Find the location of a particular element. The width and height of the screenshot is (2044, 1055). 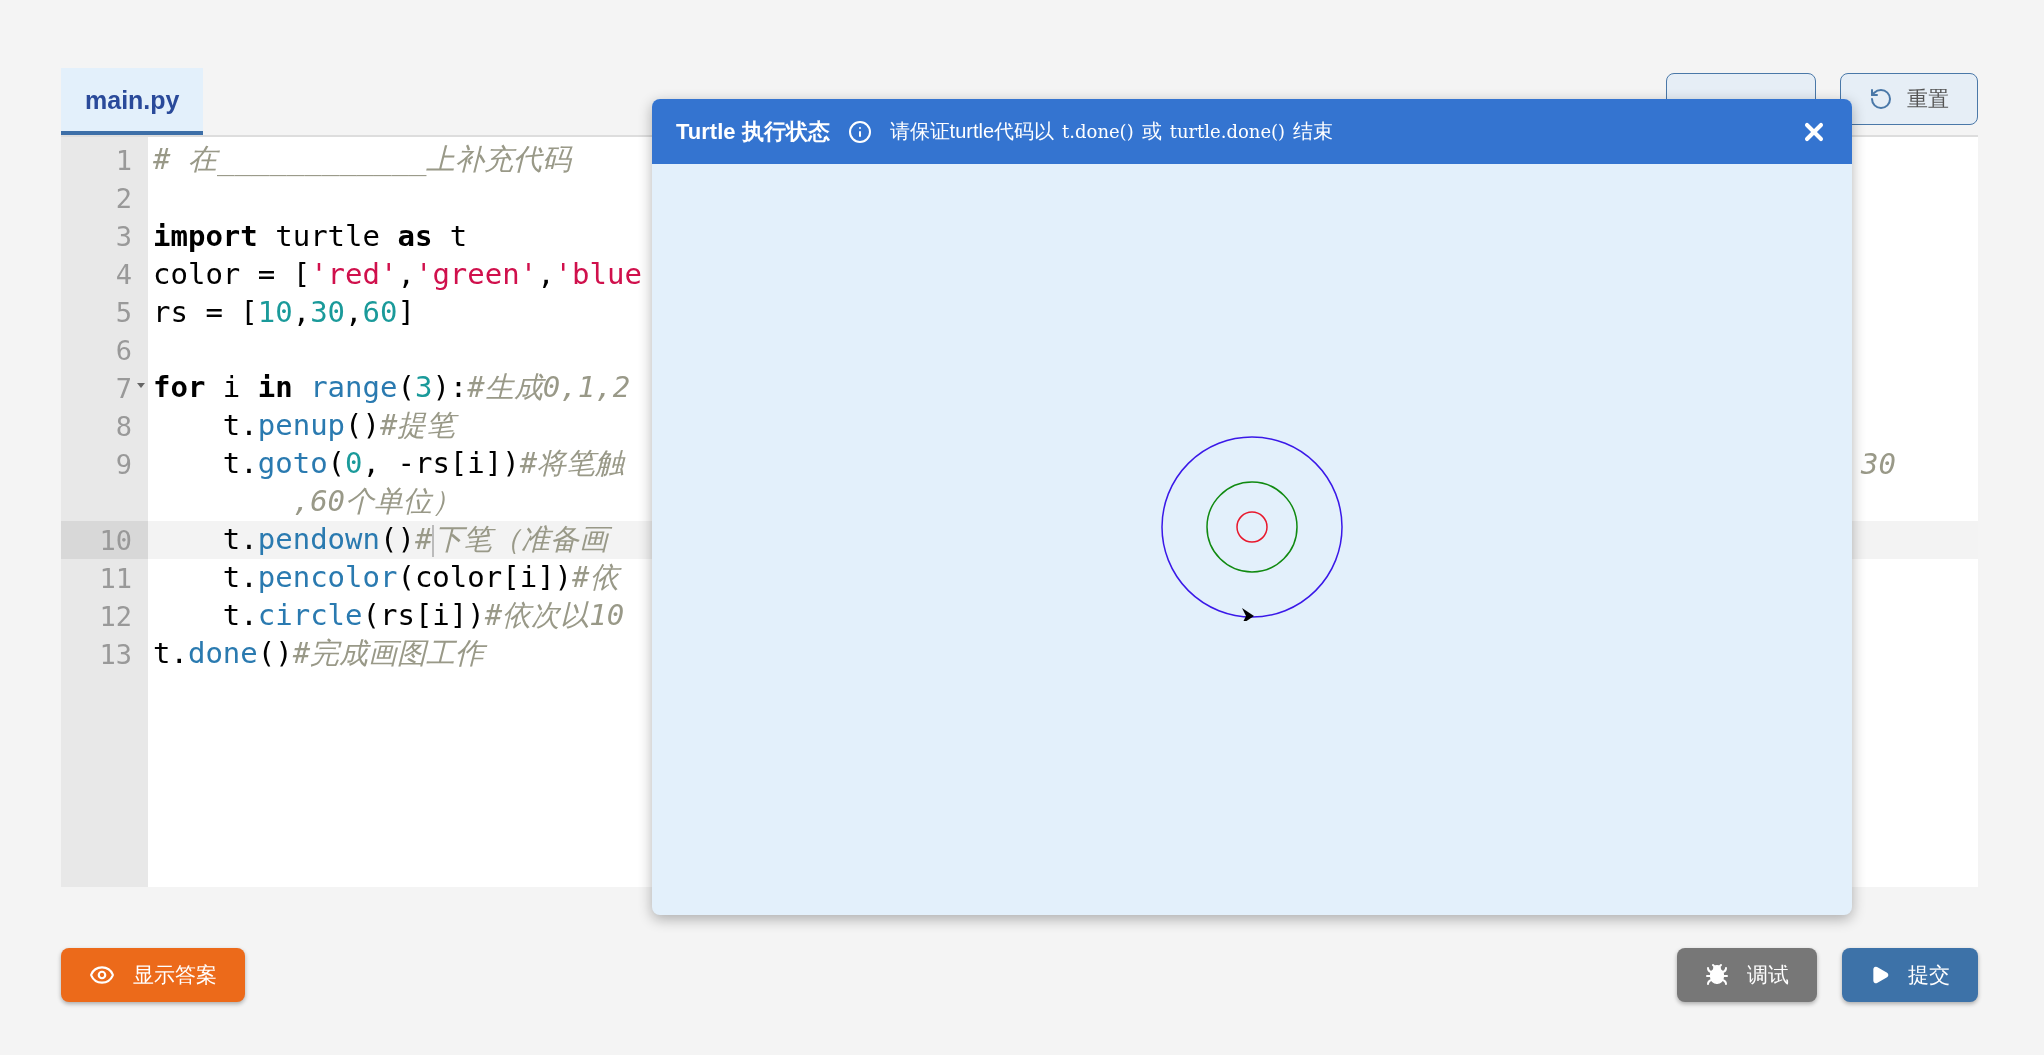

file-tab: main.py is located at coordinates (132, 101).